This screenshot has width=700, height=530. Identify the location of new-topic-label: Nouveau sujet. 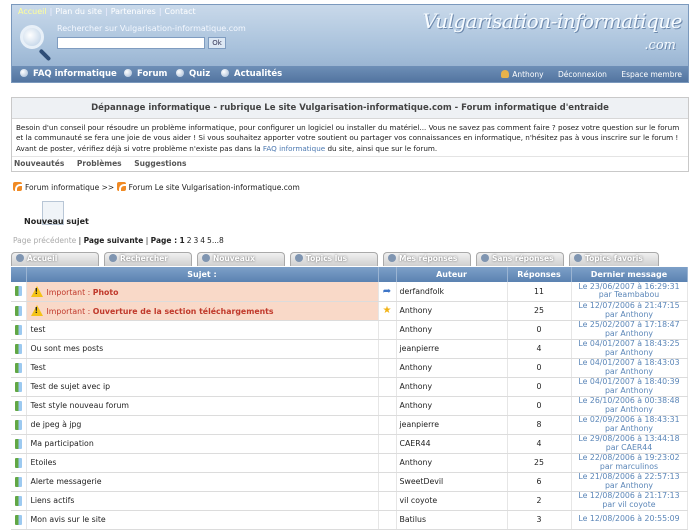
(56, 221).